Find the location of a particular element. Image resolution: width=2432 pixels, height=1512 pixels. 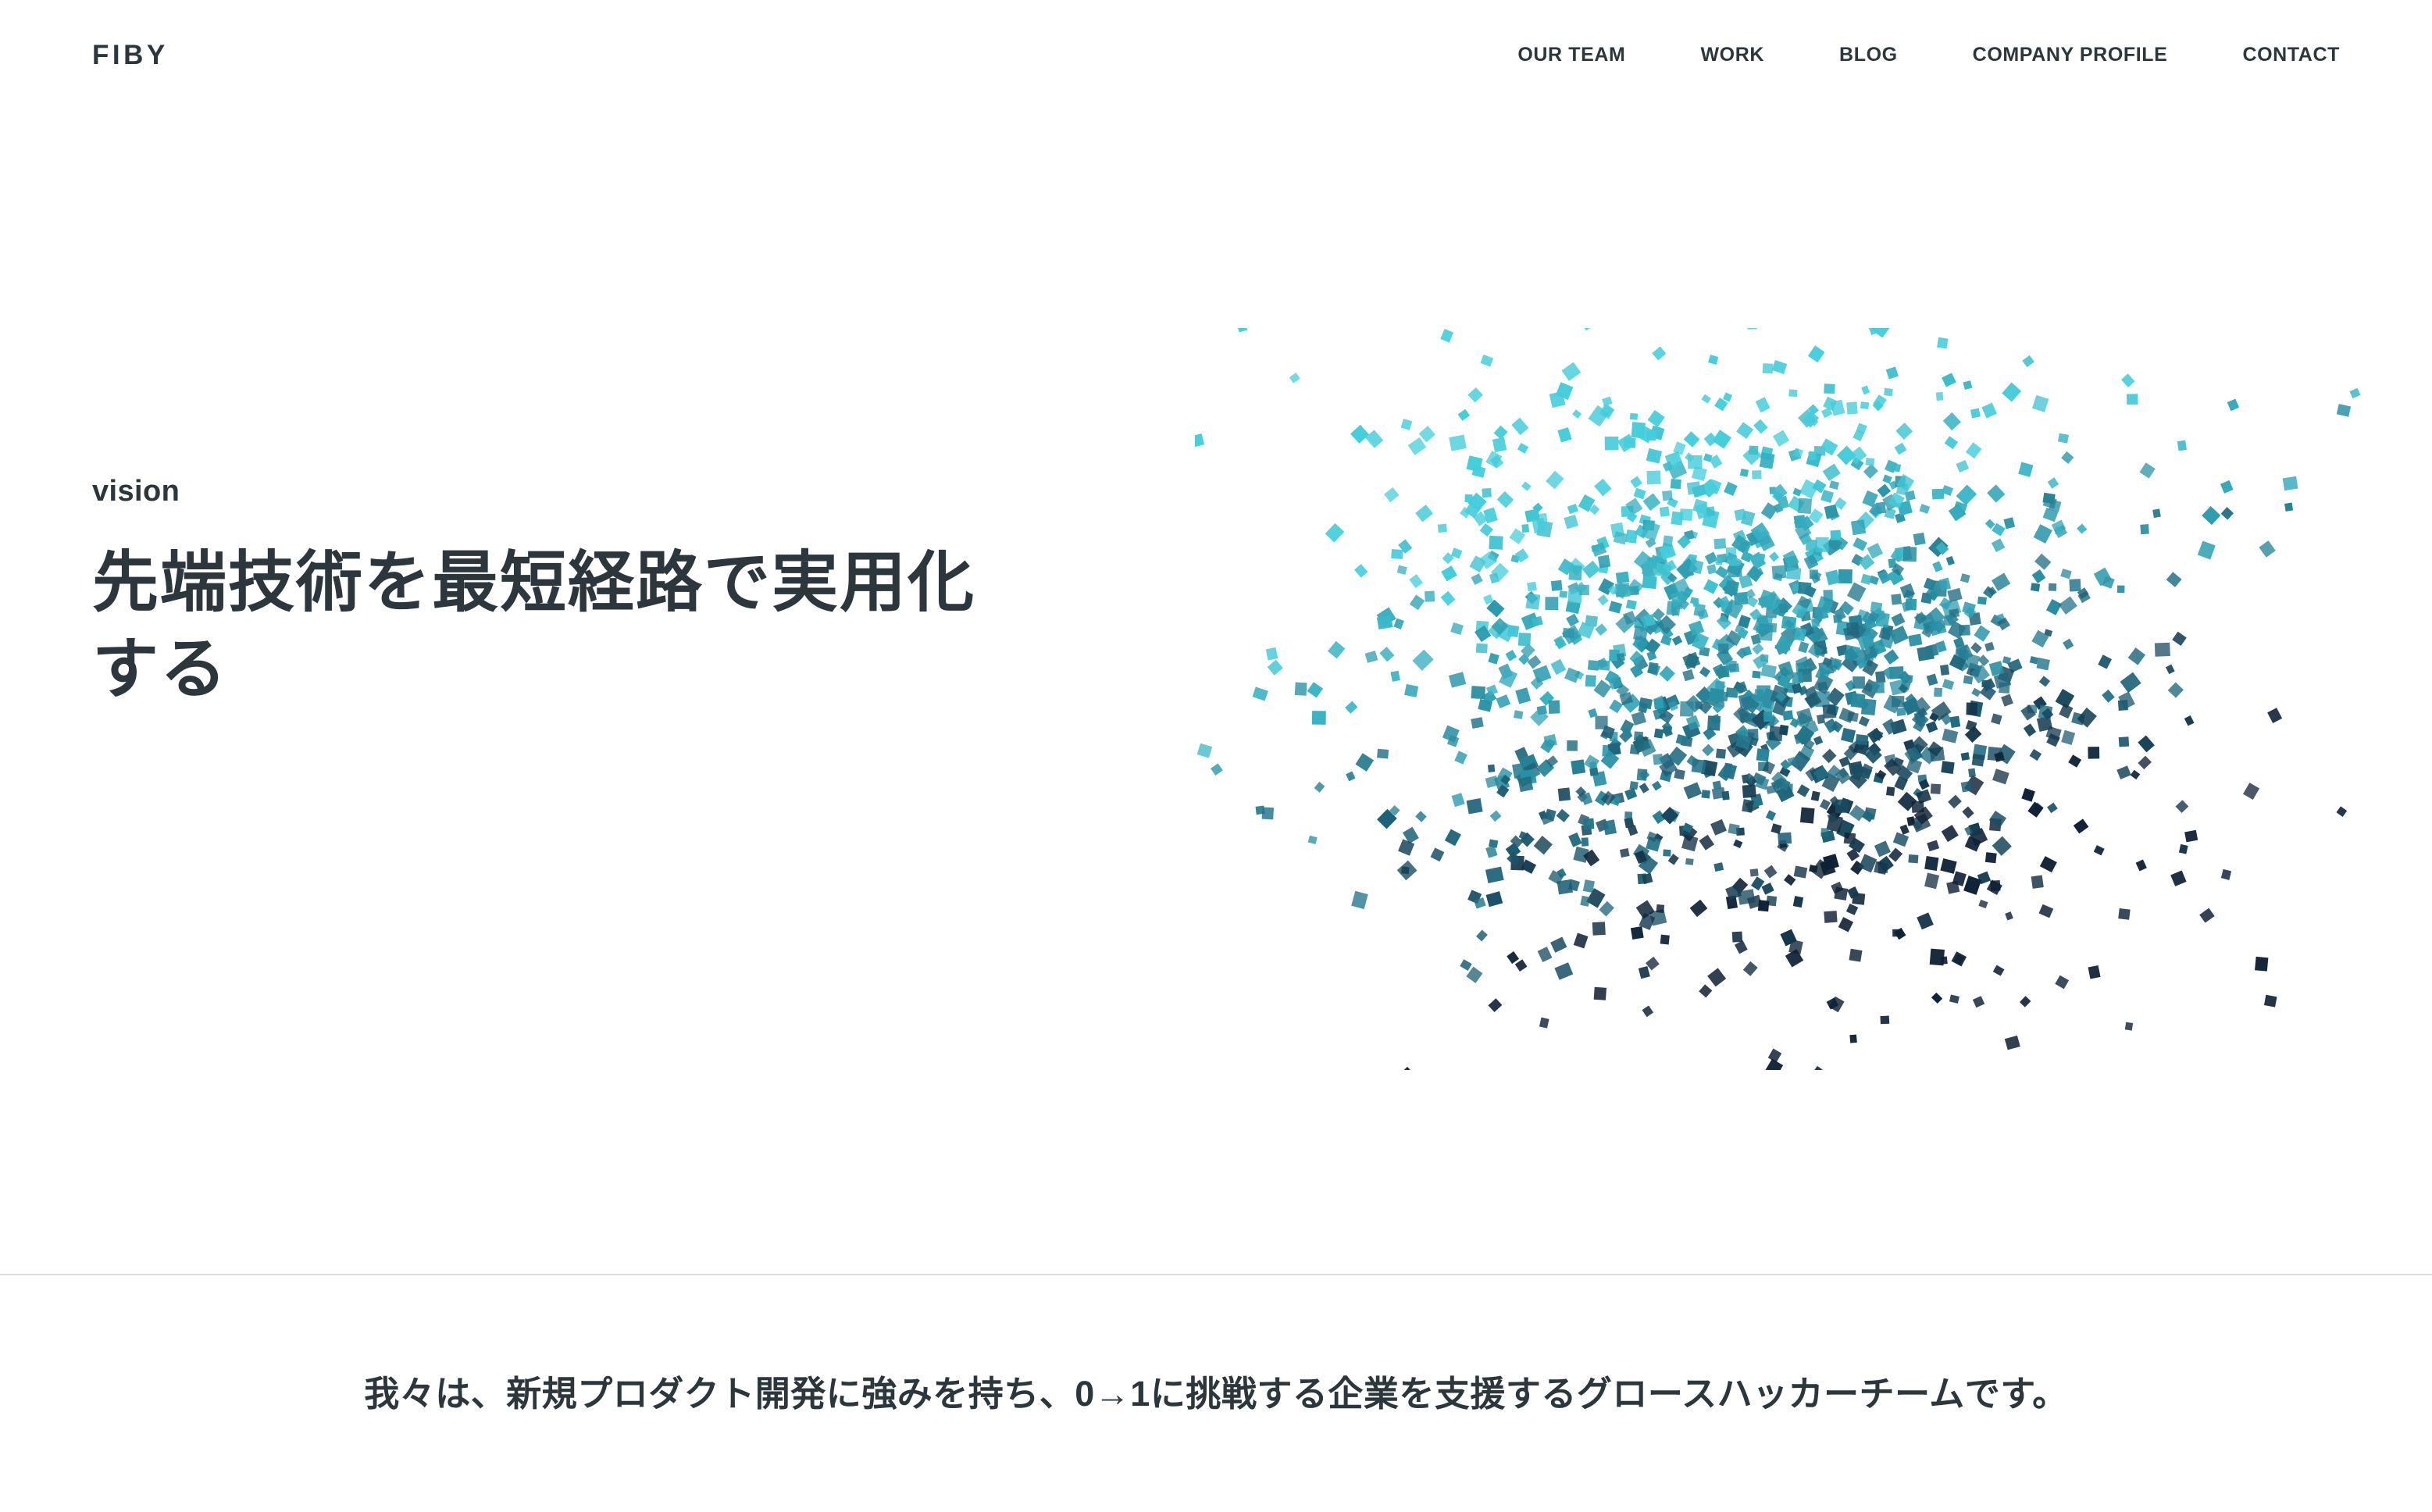

nav-item-our-team: OUR TEAM is located at coordinates (1571, 55).